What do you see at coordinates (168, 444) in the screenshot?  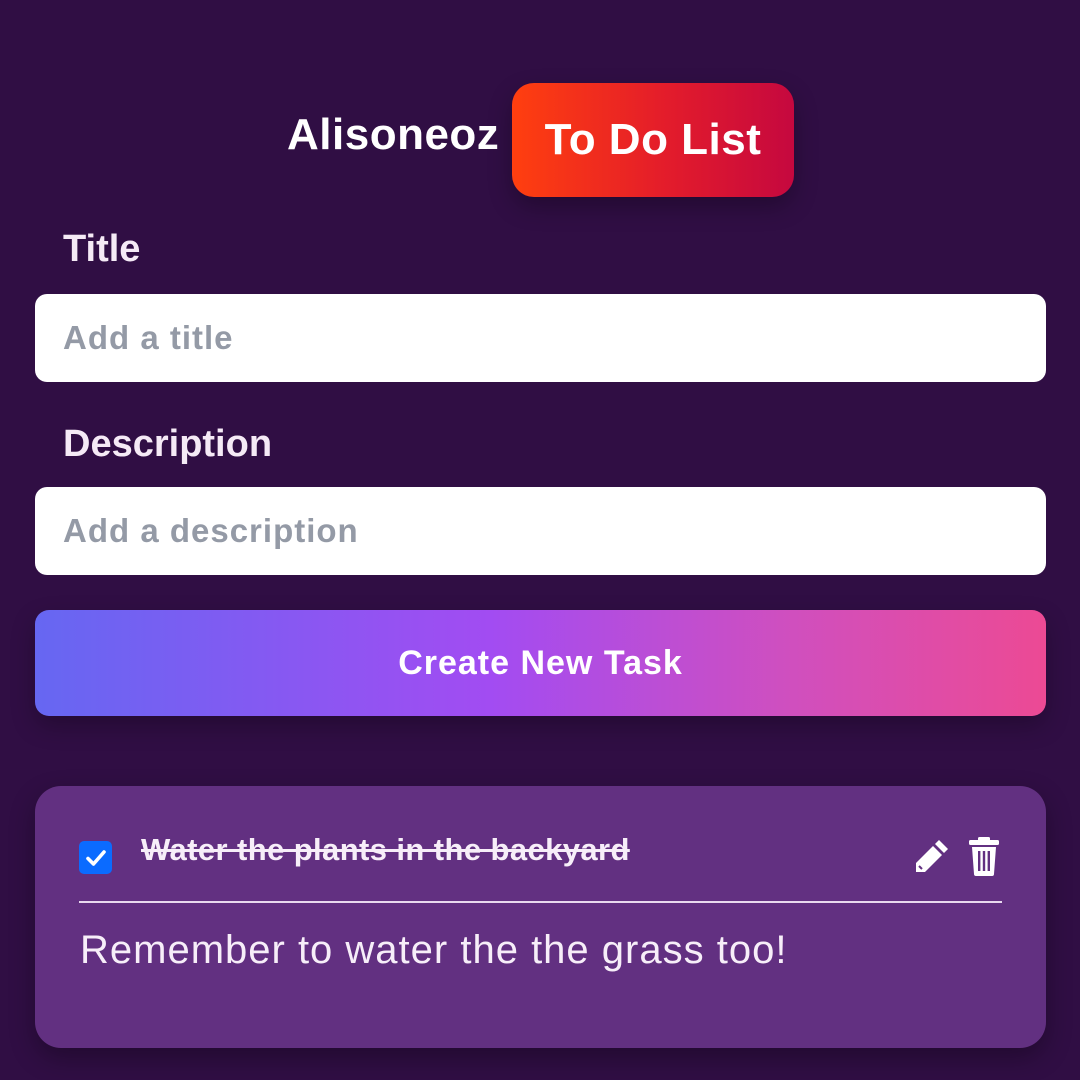 I see `description-label: Description` at bounding box center [168, 444].